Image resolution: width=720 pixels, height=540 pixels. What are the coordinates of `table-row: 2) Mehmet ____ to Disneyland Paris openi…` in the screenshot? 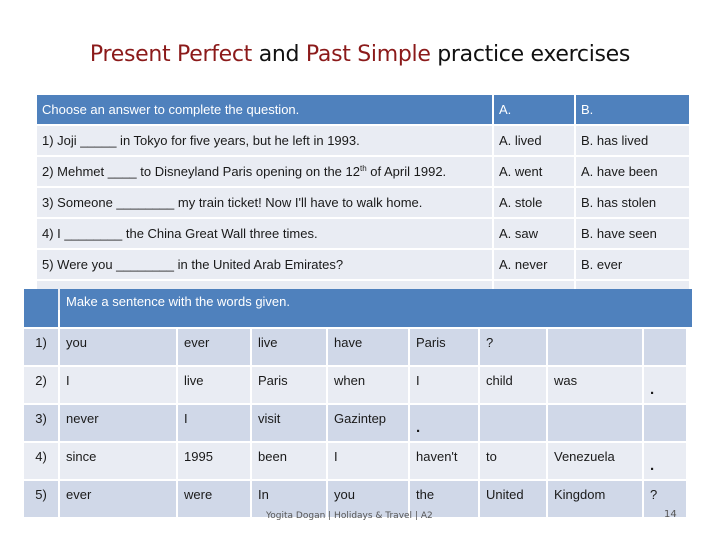 It's located at (364, 172).